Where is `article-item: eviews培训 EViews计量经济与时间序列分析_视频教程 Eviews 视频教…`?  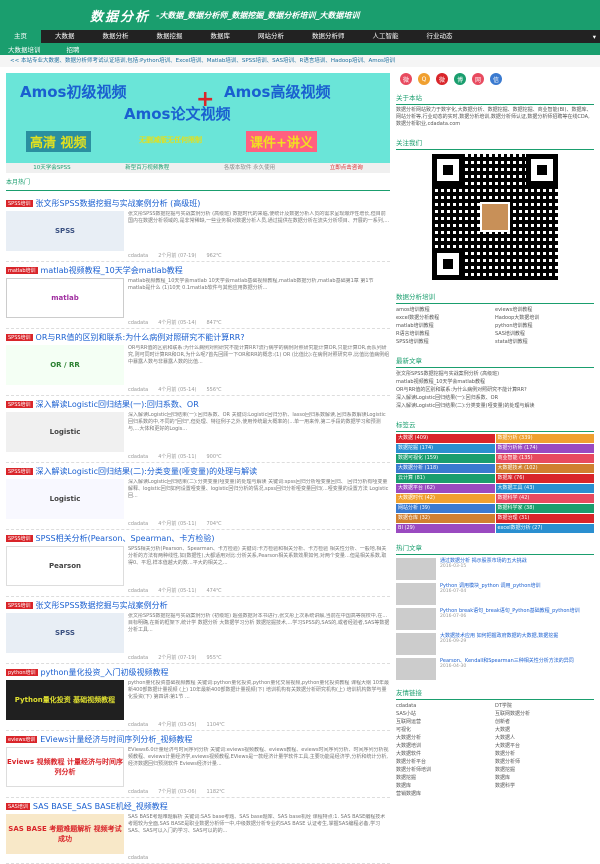
article-item: eviews培训 EViews计量经济与时间序列分析_视频教程 Eviews 视频教… is located at coordinates (198, 764).